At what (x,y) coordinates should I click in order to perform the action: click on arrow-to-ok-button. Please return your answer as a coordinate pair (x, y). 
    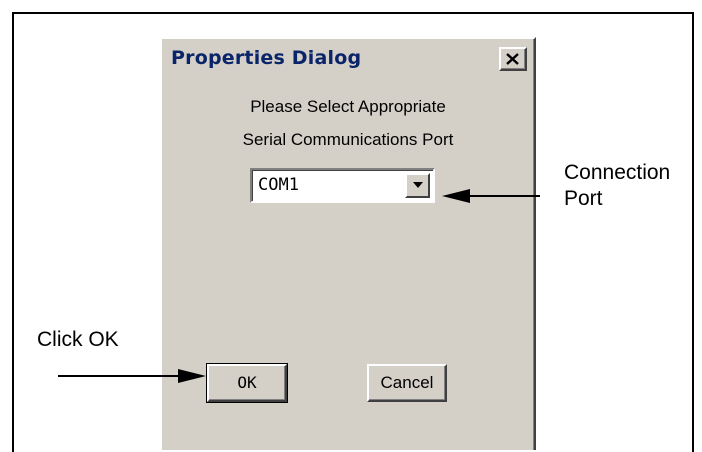
    Looking at the image, I should click on (132, 376).